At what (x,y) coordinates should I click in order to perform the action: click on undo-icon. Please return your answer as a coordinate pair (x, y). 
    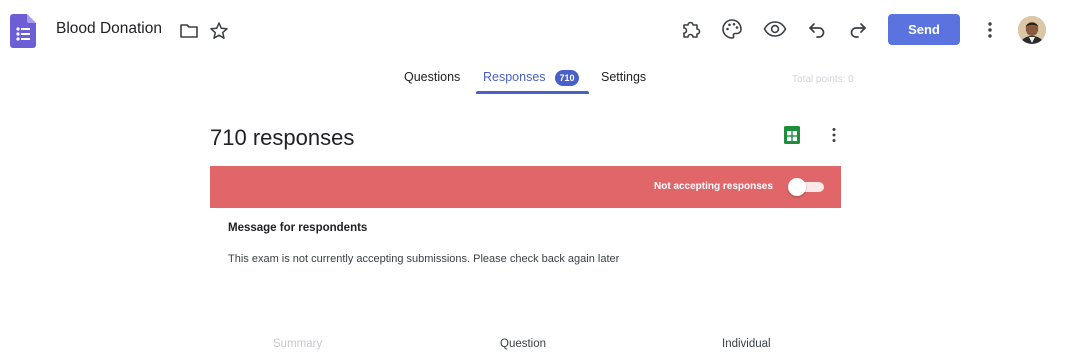
    Looking at the image, I should click on (817, 29).